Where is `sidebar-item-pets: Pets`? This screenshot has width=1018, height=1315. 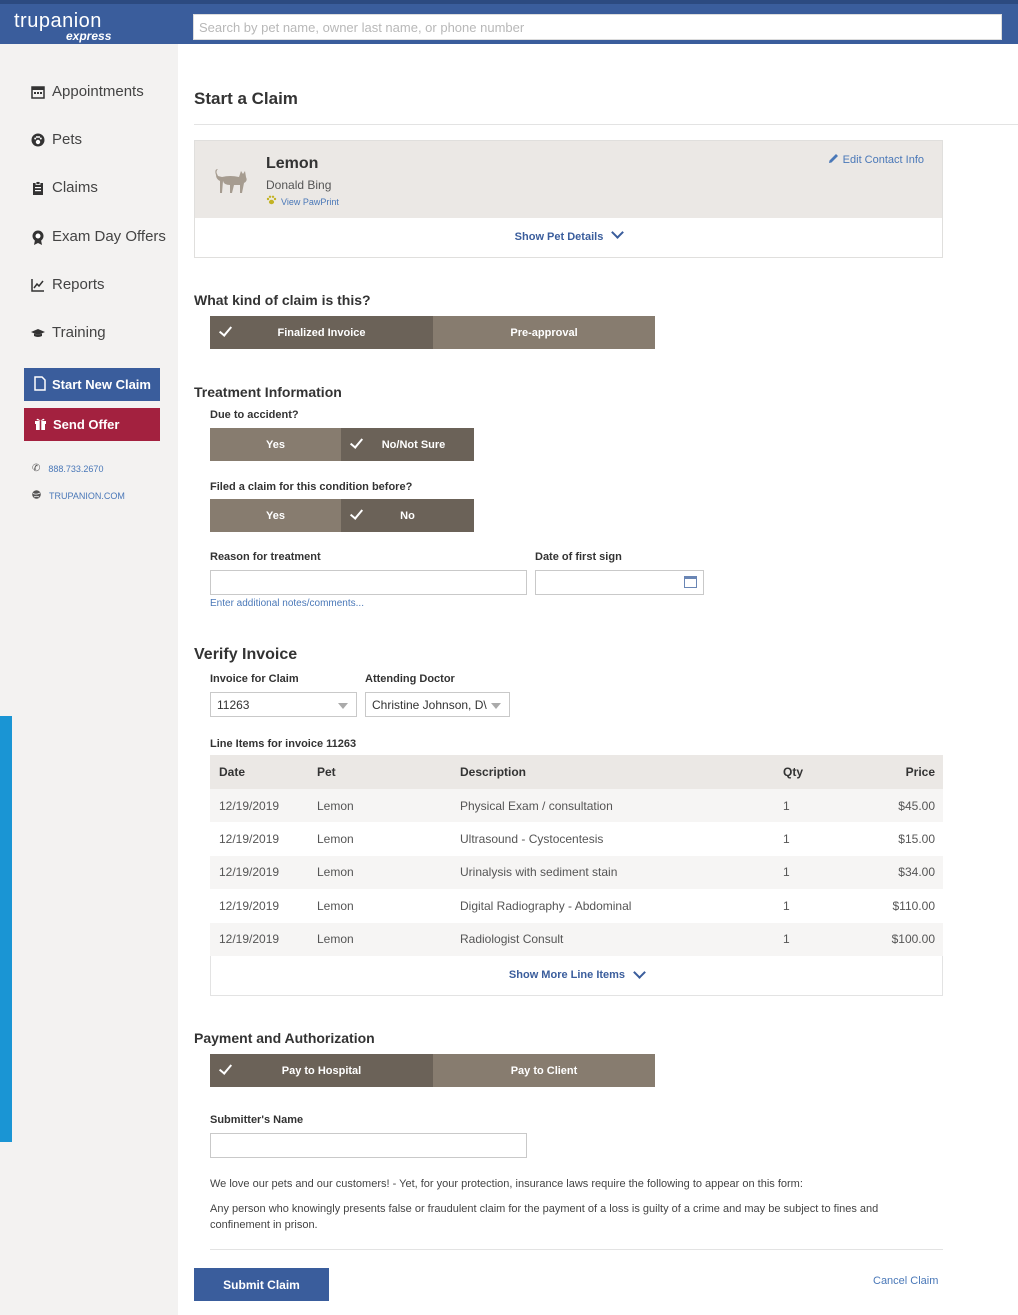 sidebar-item-pets: Pets is located at coordinates (56, 139).